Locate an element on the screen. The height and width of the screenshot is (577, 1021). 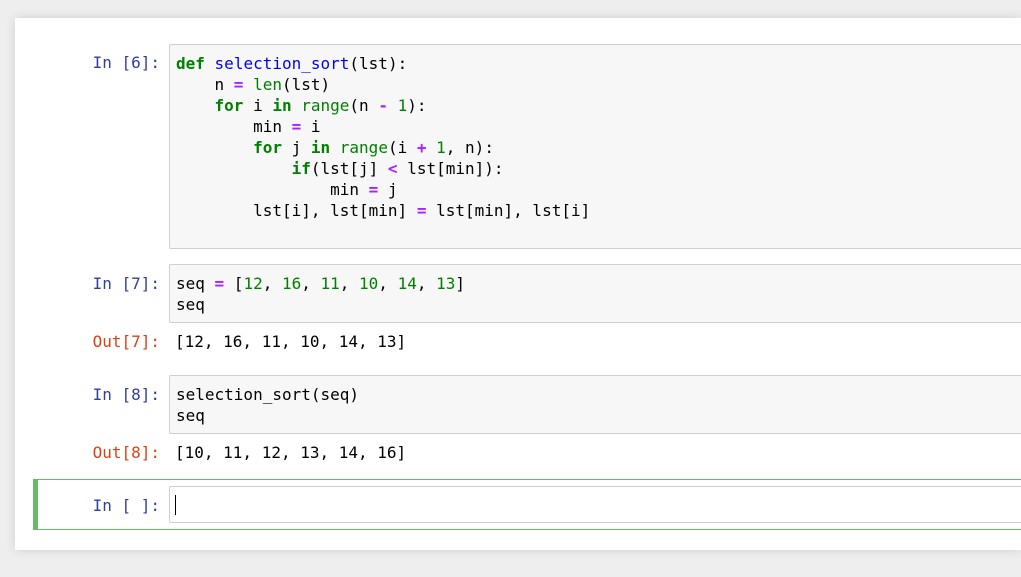
code-editor: selection_sort(seq) seq is located at coordinates (595, 404).